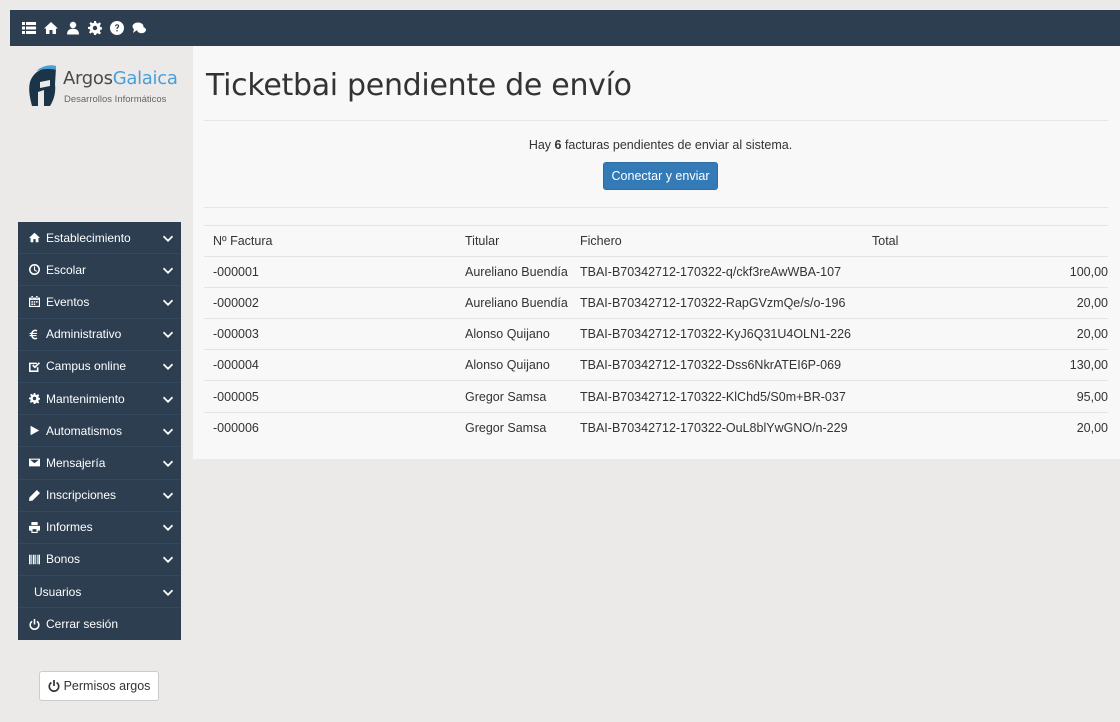 The height and width of the screenshot is (722, 1120). I want to click on sidebar-item-administrativo: Administrativo, so click(99, 335).